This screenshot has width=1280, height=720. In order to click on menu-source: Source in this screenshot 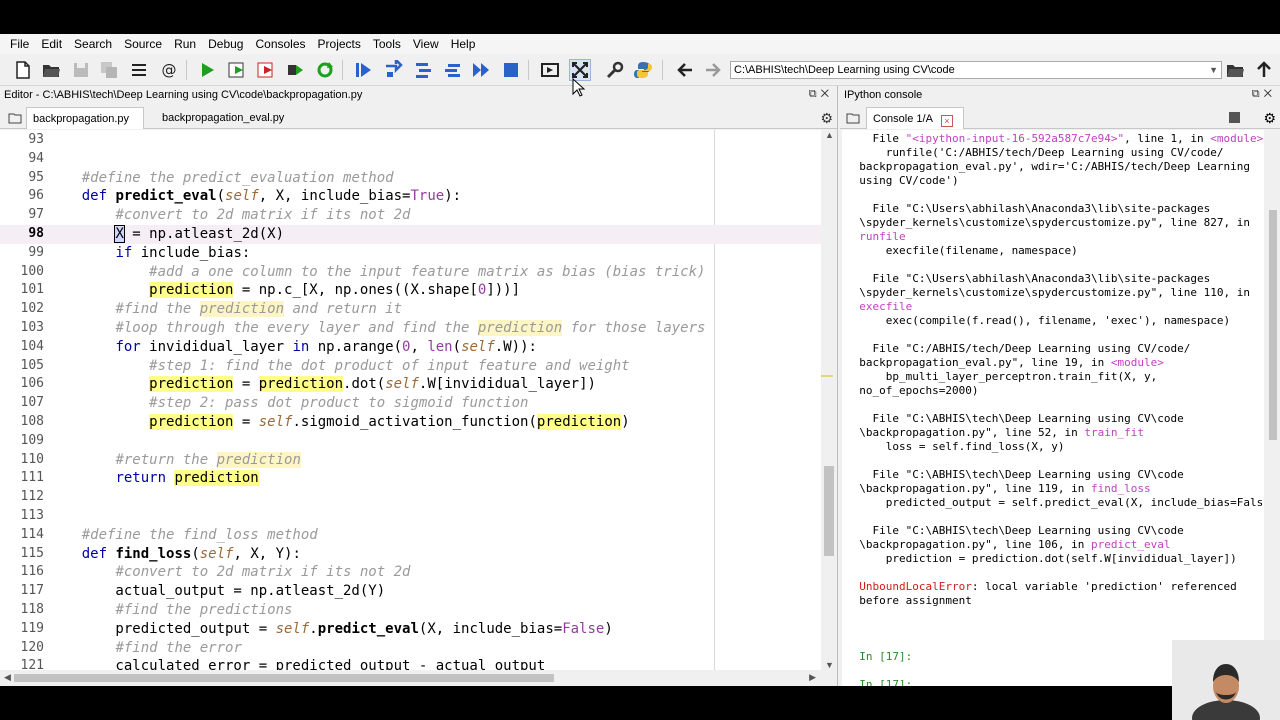, I will do `click(143, 44)`.